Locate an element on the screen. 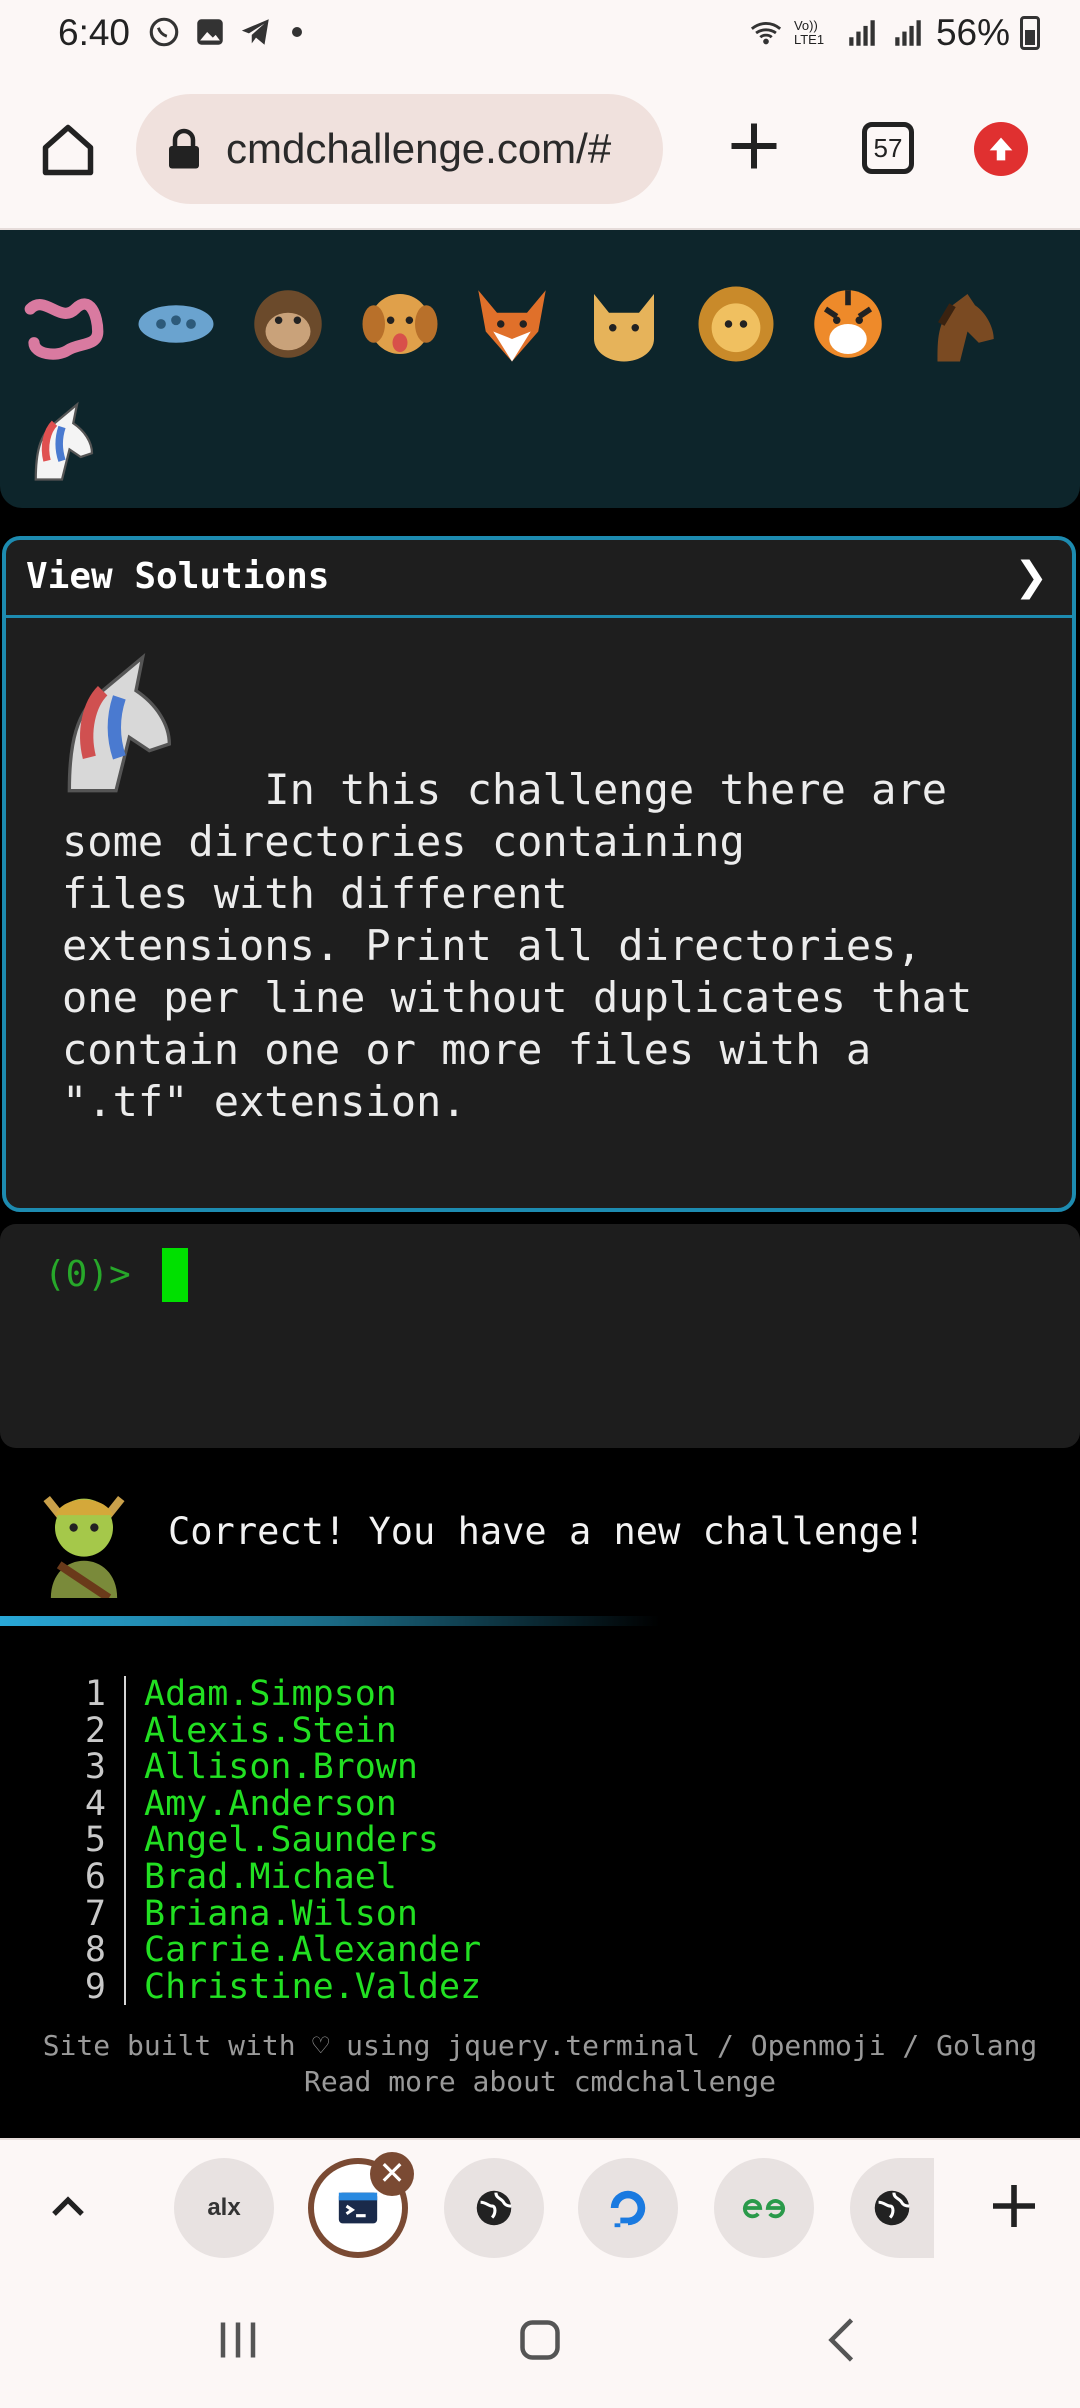 The image size is (1080, 2408). digitalocean-icon is located at coordinates (628, 2209).